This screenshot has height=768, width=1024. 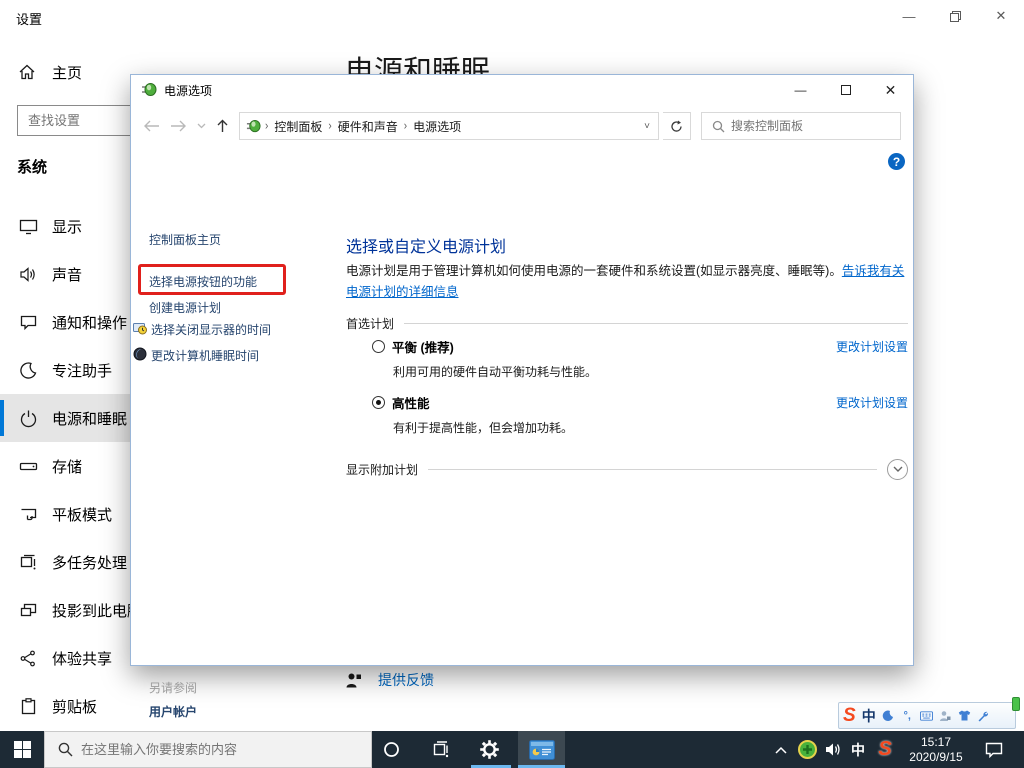 I want to click on punctuation-icon: °,, so click(x=907, y=716).